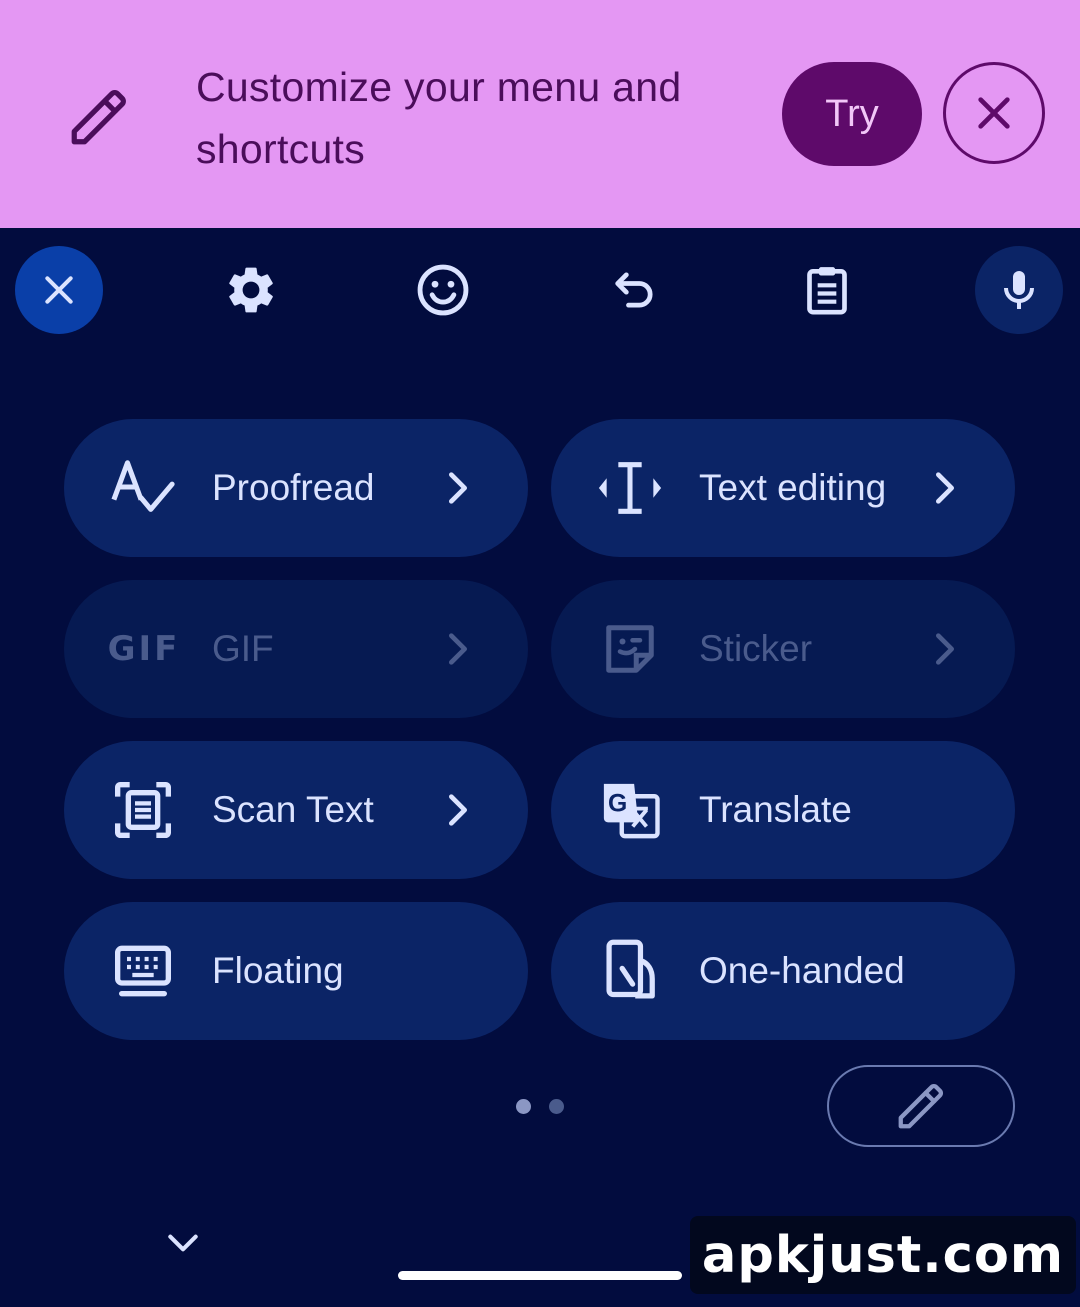  I want to click on tile-one-handed: One-handed, so click(783, 971).